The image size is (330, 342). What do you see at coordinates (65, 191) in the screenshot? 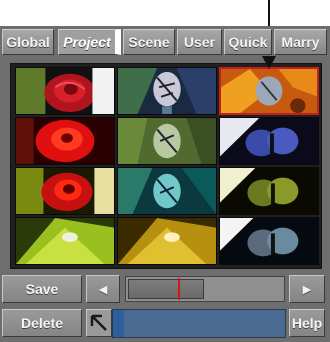
I see `thumbnail-rose-saturated` at bounding box center [65, 191].